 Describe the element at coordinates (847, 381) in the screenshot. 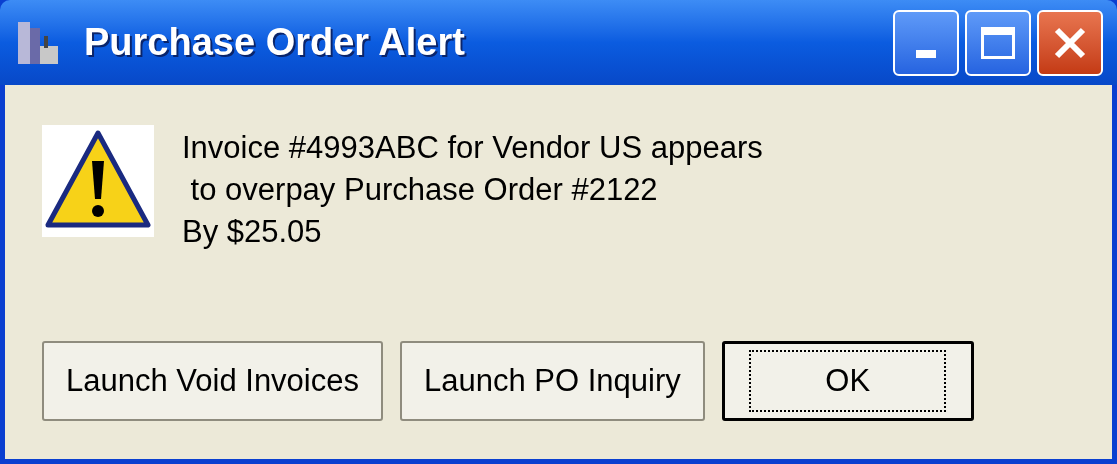

I see `dialog-button: OK` at that location.